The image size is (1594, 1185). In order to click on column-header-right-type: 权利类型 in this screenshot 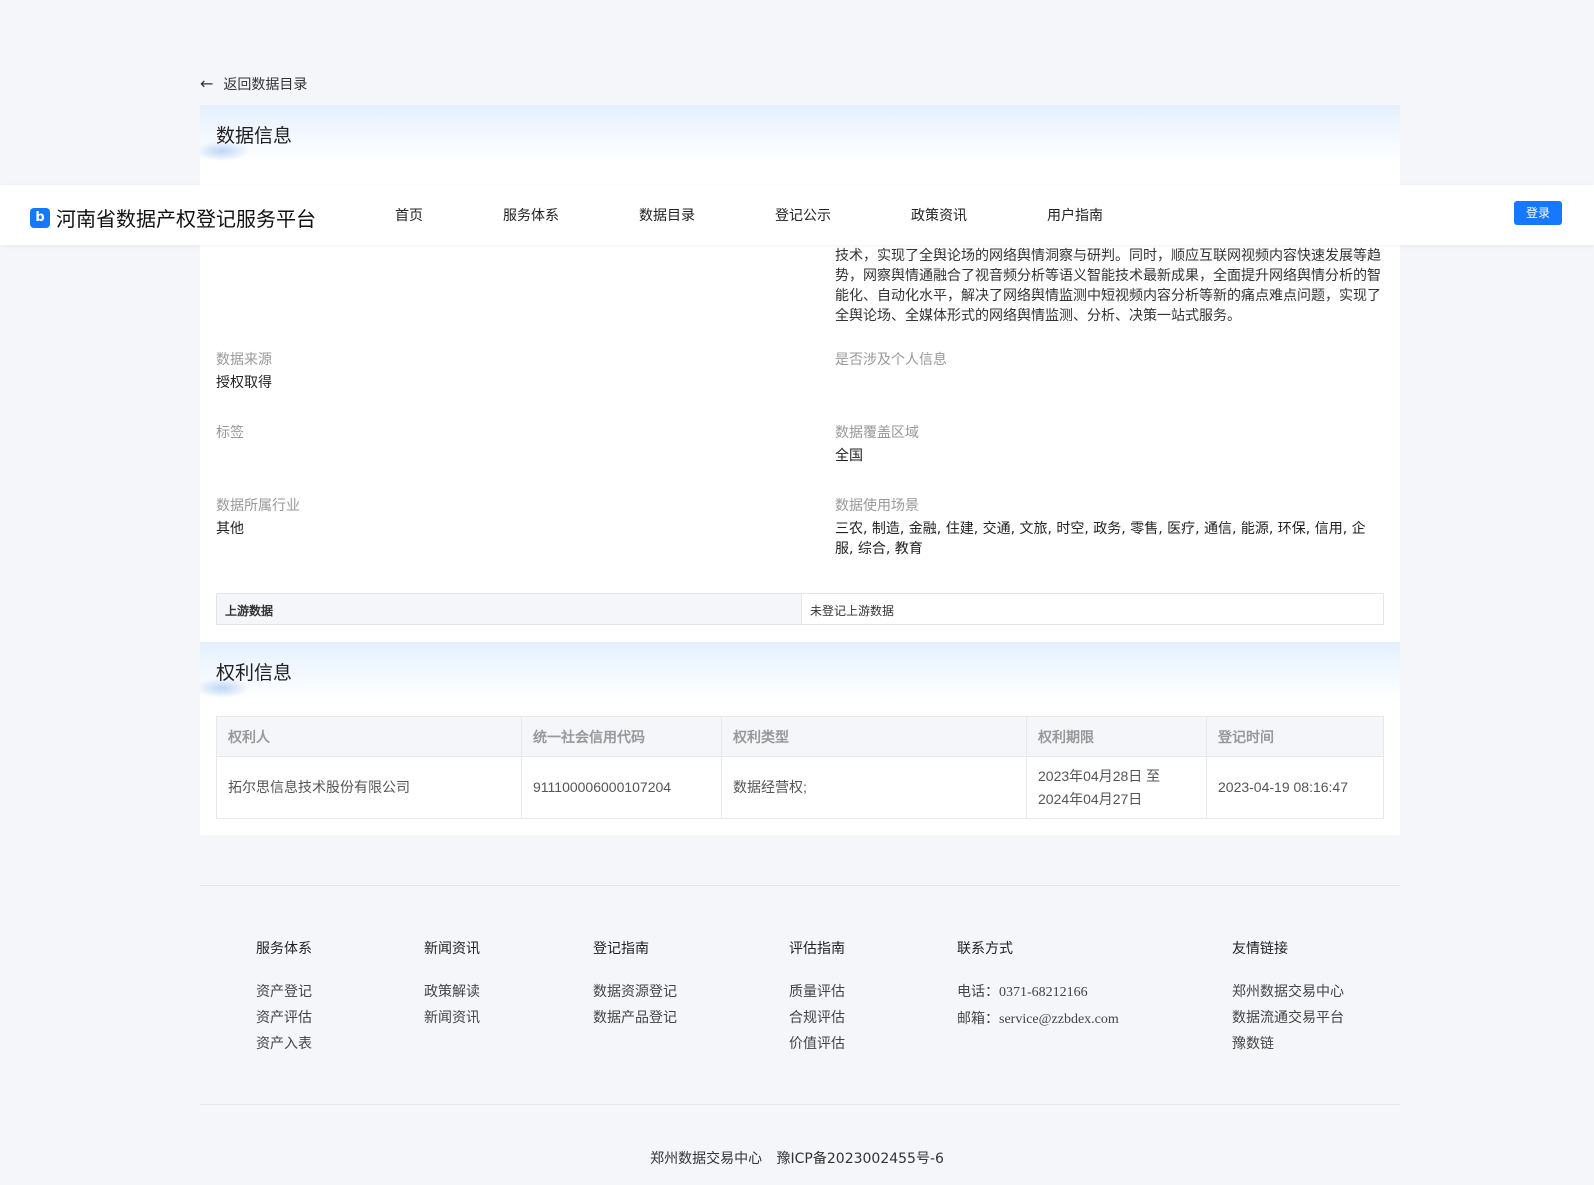, I will do `click(874, 736)`.